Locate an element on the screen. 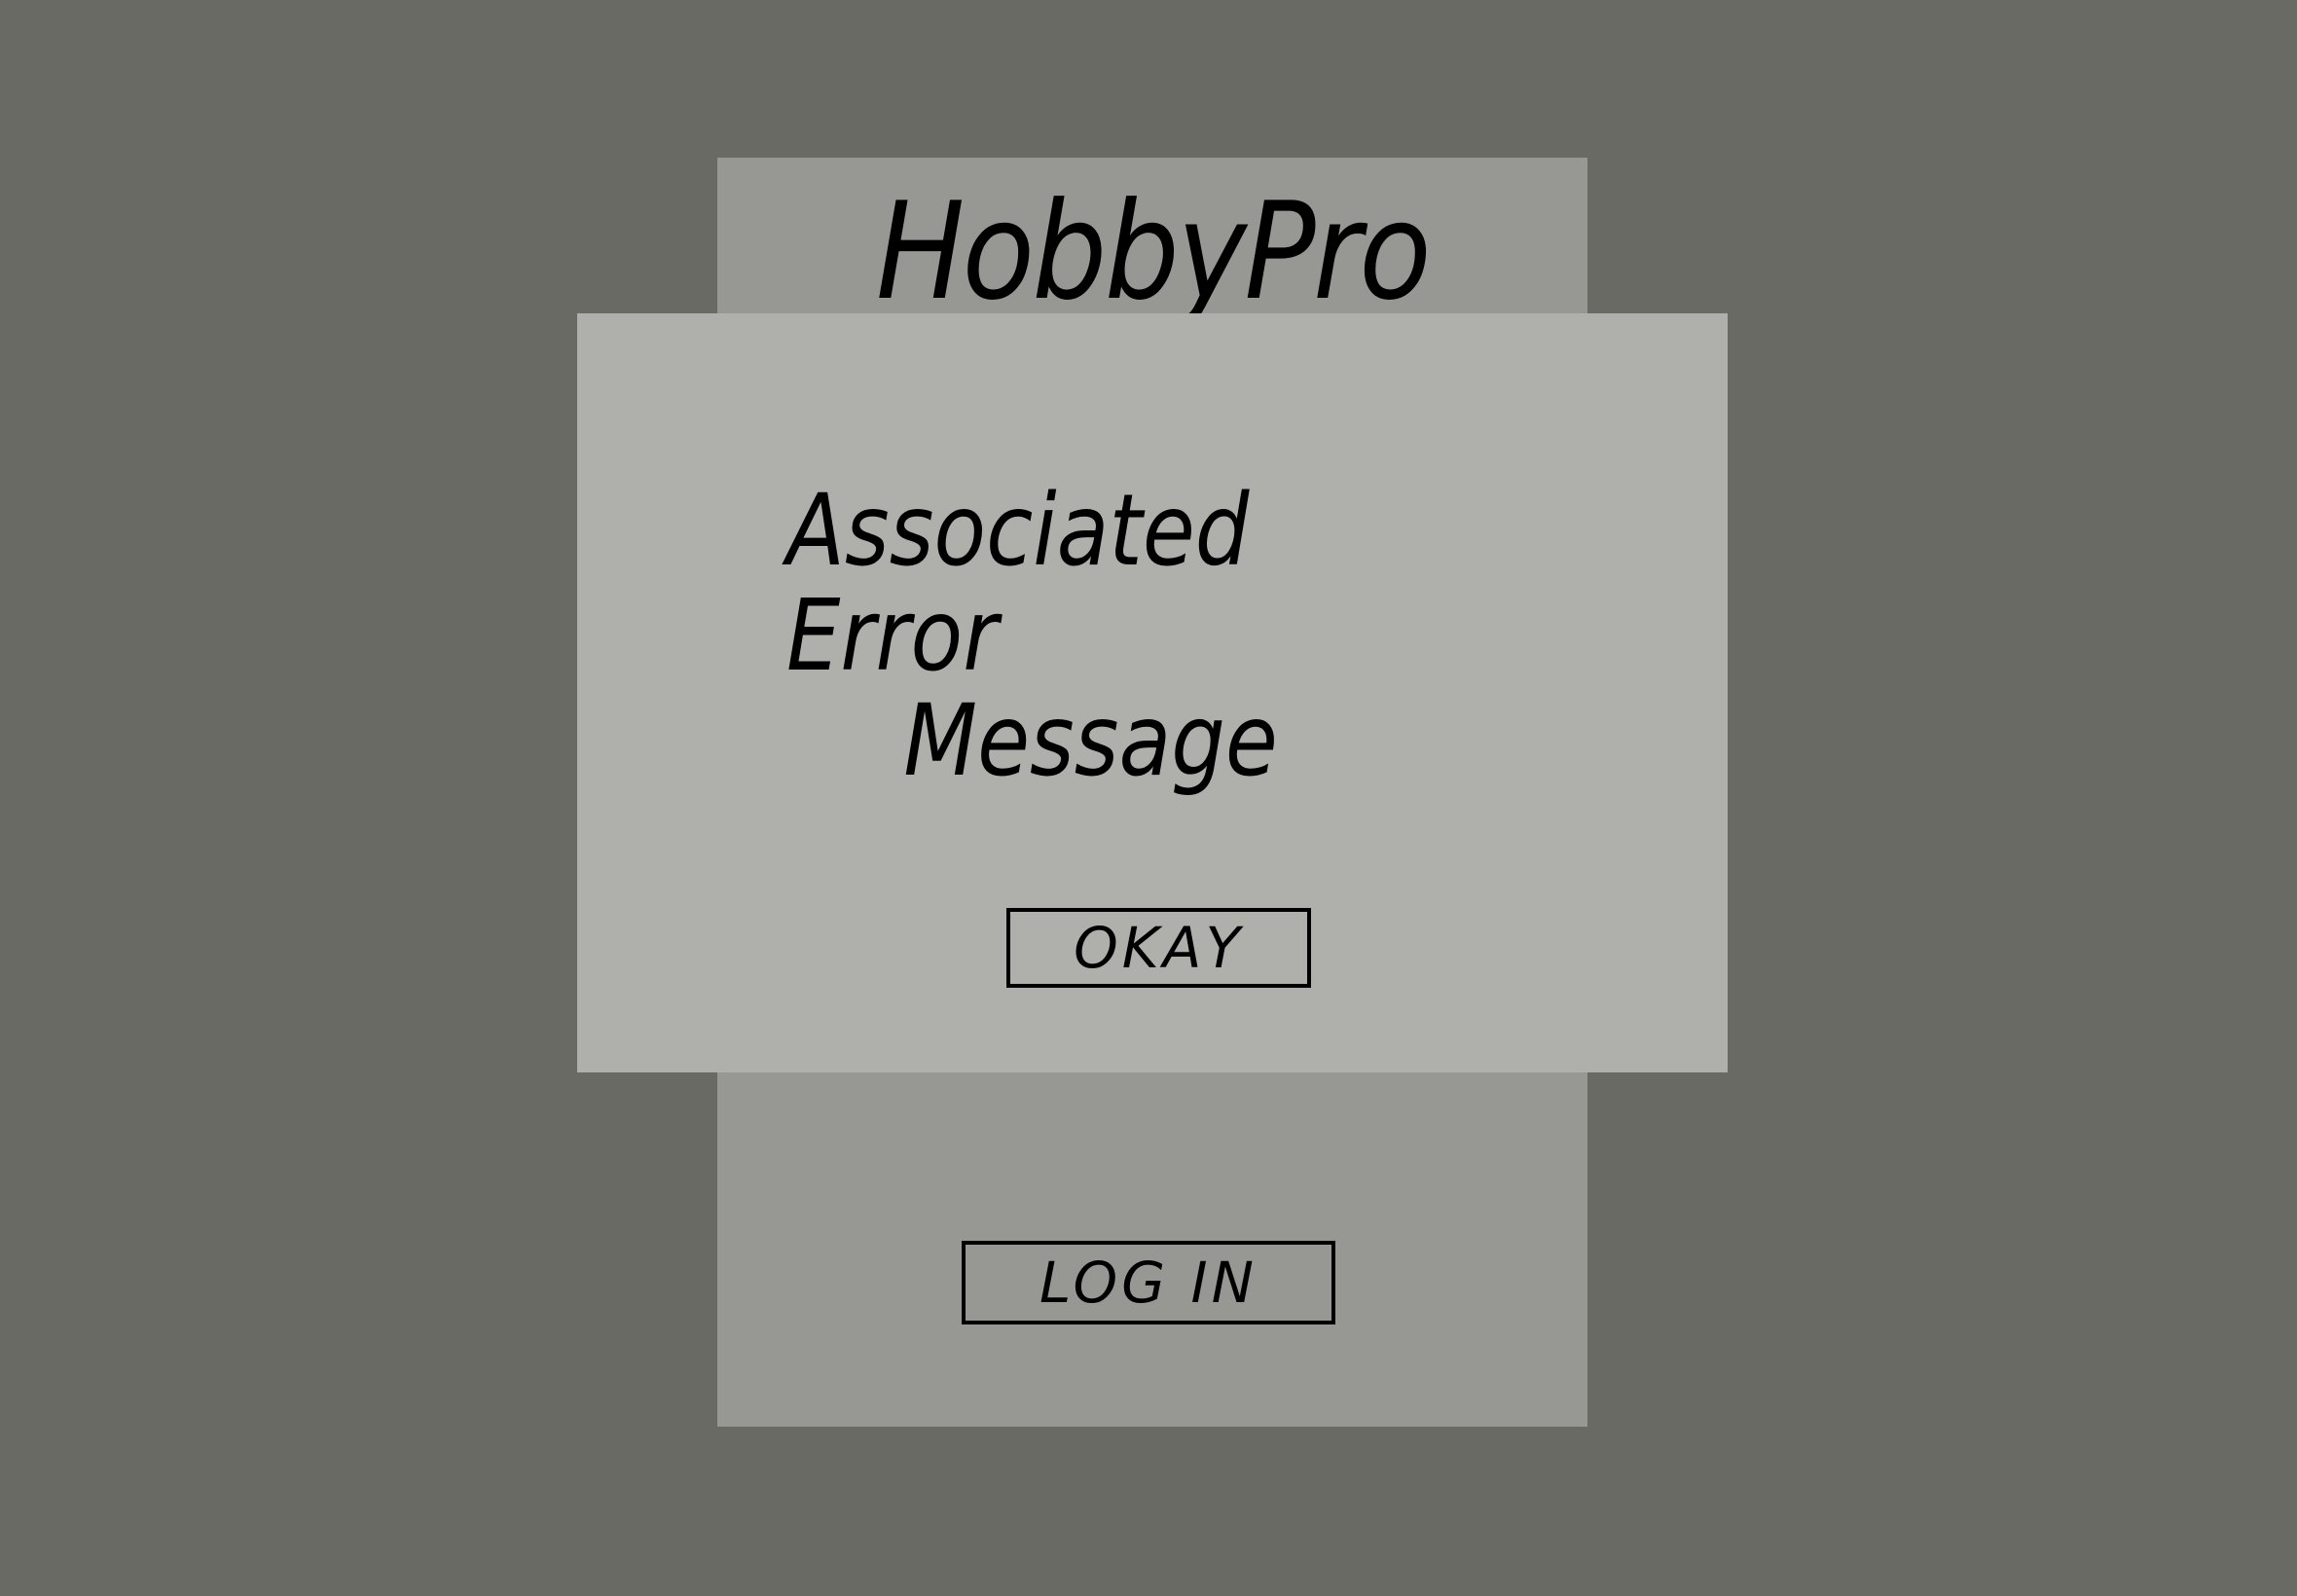 This screenshot has height=1596, width=2297. app-title: HobbyPro is located at coordinates (1153, 251).